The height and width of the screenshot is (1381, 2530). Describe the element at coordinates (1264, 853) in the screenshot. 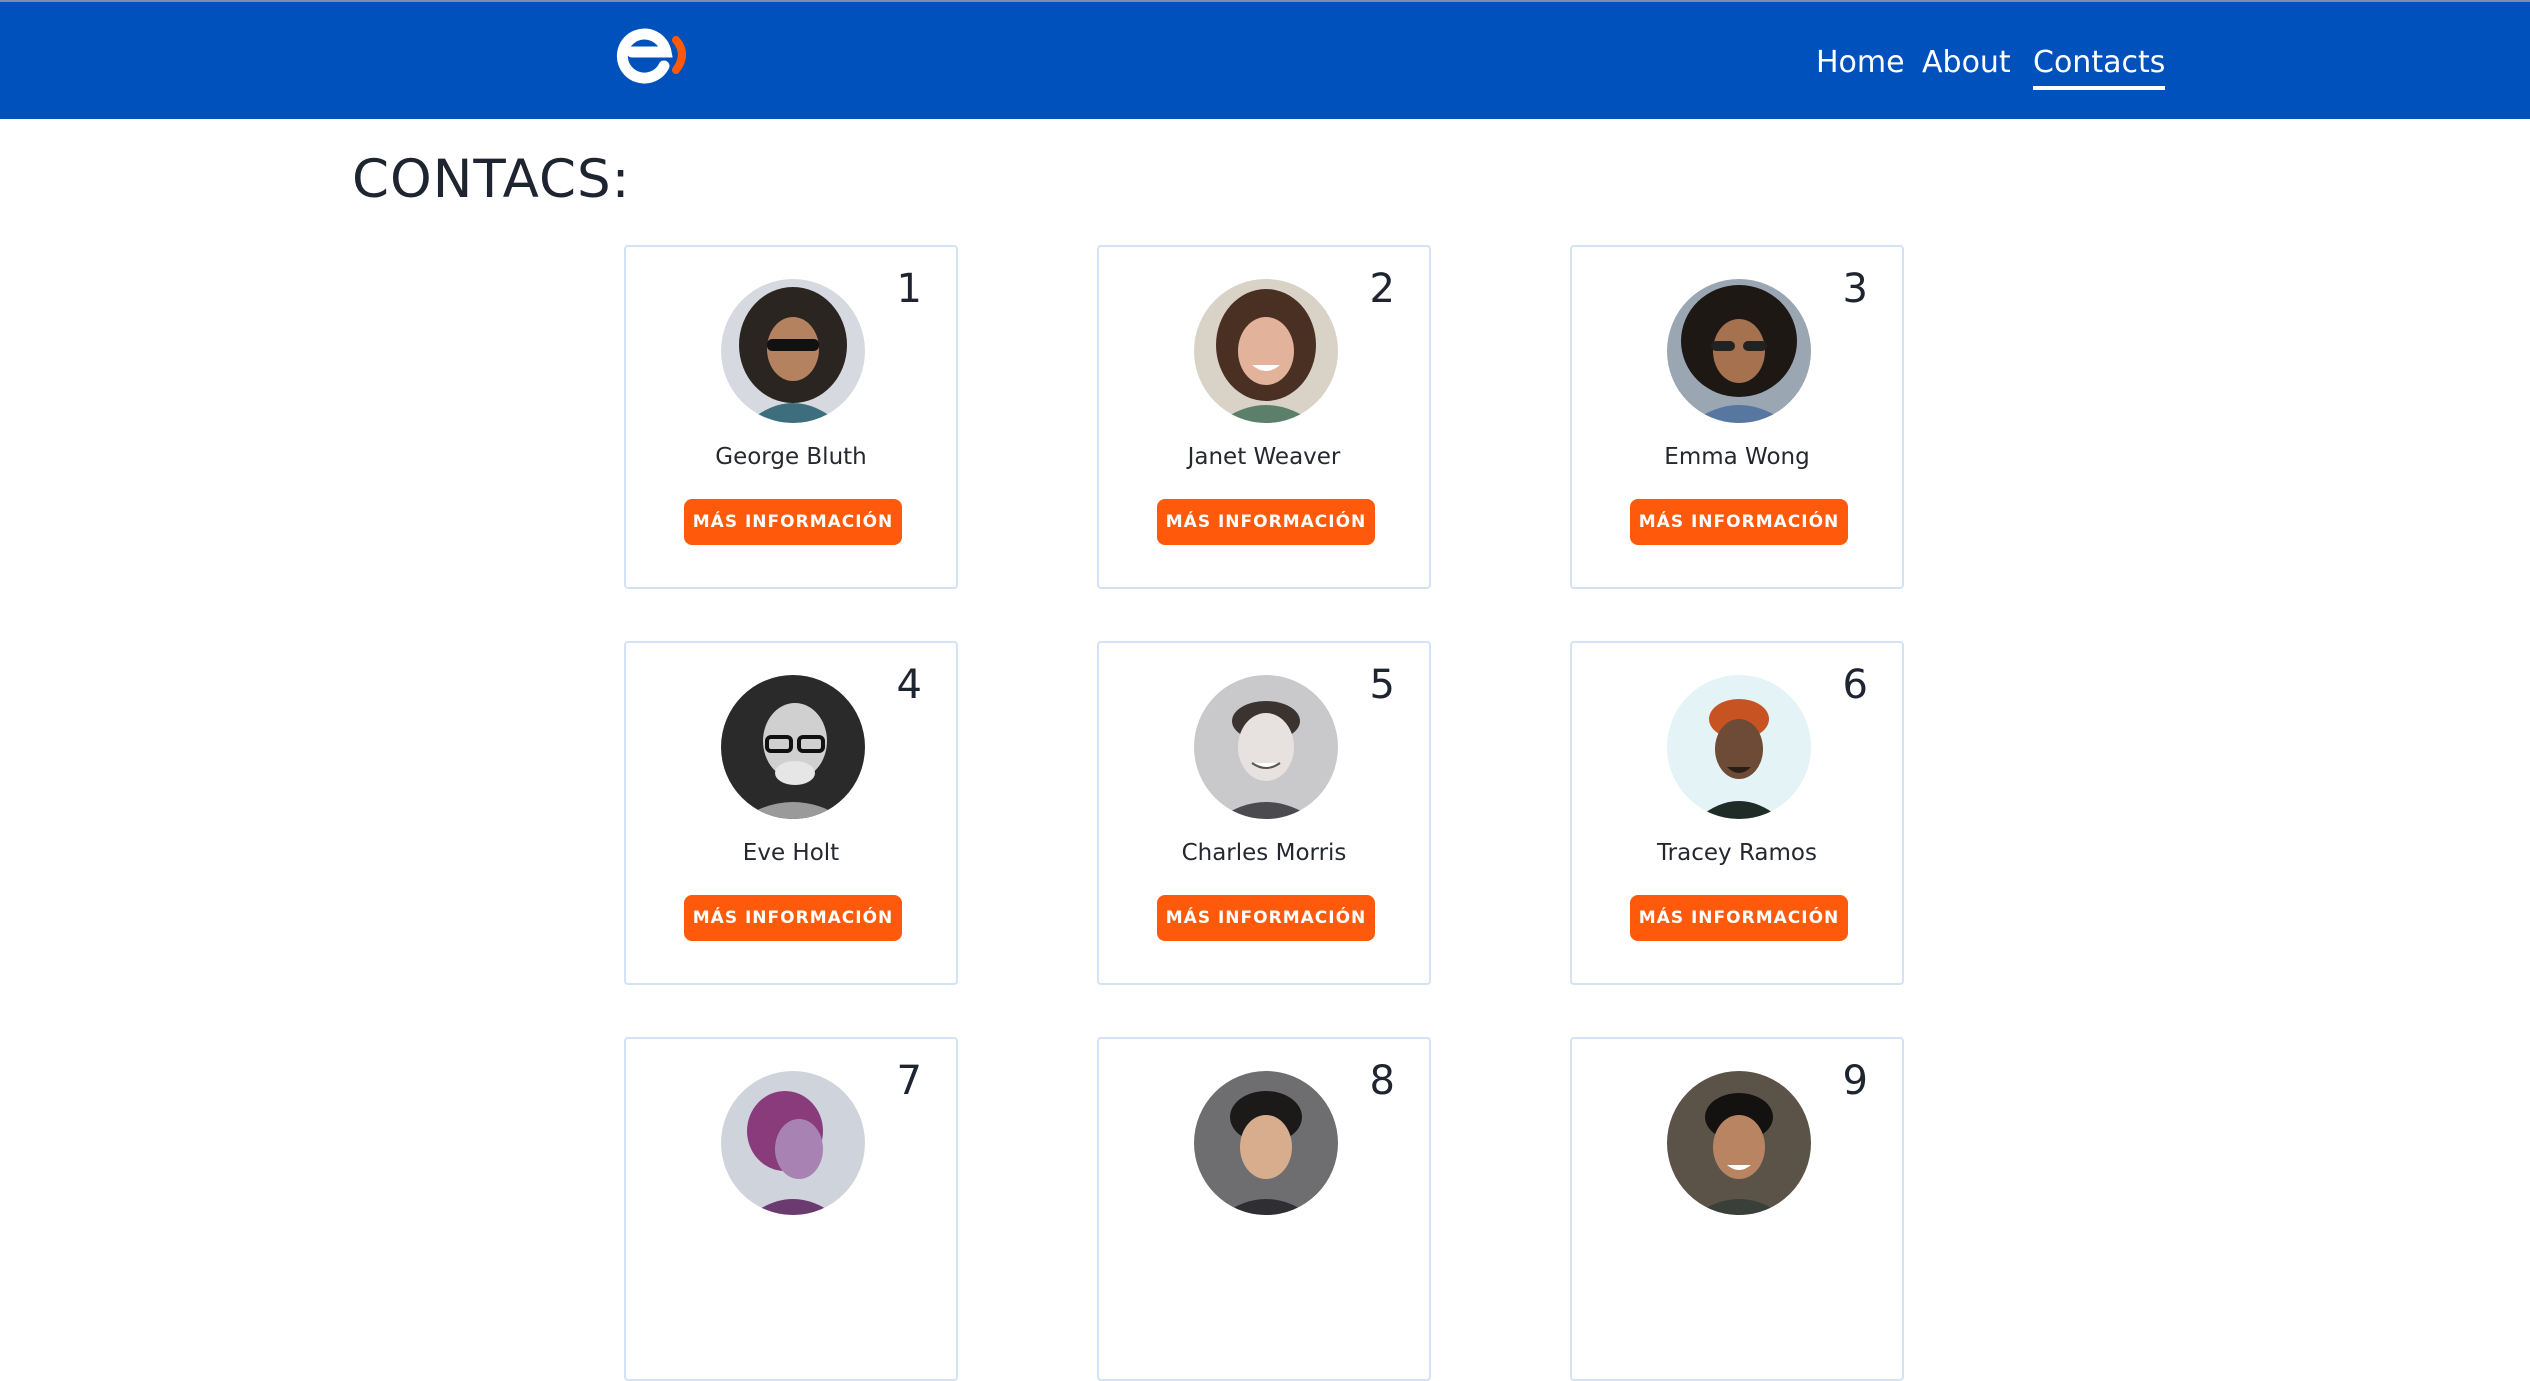

I see `contact-name: Charles Morris` at that location.